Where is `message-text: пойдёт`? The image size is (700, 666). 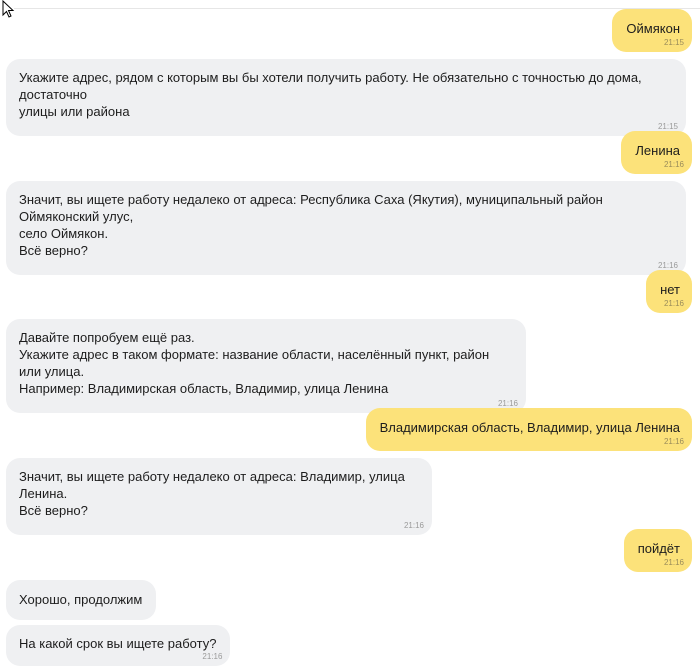 message-text: пойдёт is located at coordinates (658, 548).